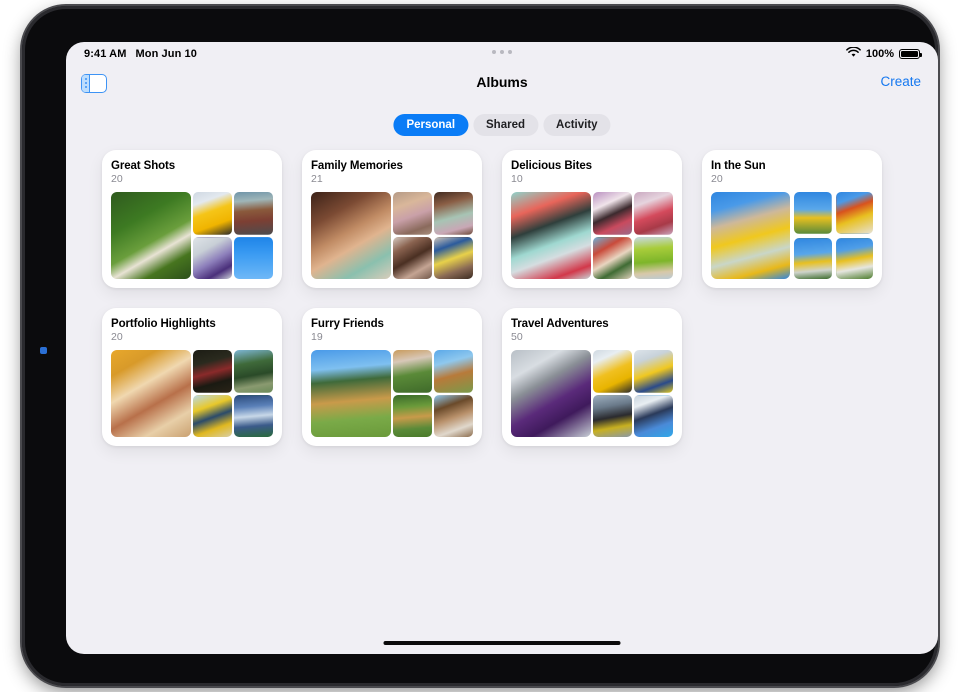 This screenshot has width=960, height=692. I want to click on album-title: In the Sun, so click(738, 166).